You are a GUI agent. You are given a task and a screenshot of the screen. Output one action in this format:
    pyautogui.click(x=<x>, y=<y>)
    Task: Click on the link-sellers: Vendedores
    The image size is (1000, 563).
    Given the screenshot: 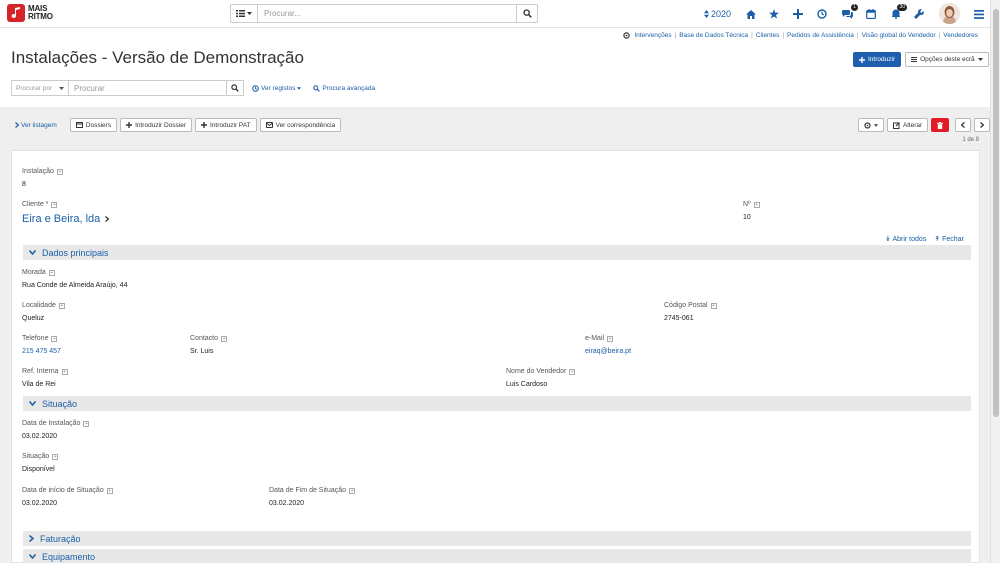 What is the action you would take?
    pyautogui.click(x=960, y=35)
    